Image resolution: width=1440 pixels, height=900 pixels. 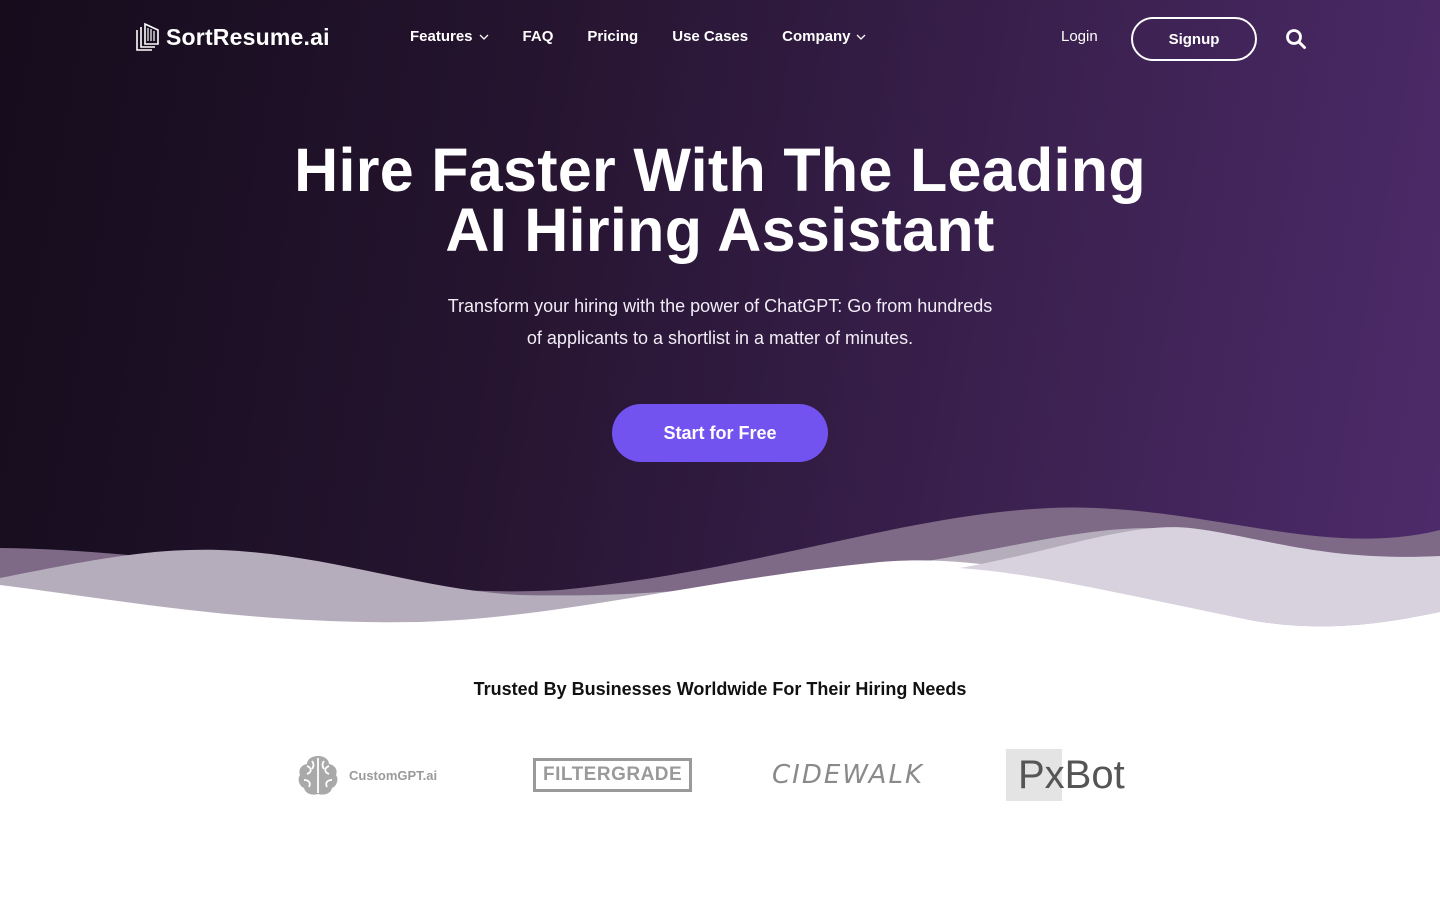 I want to click on logo-cidewalk: CIDEWALK, so click(x=848, y=775).